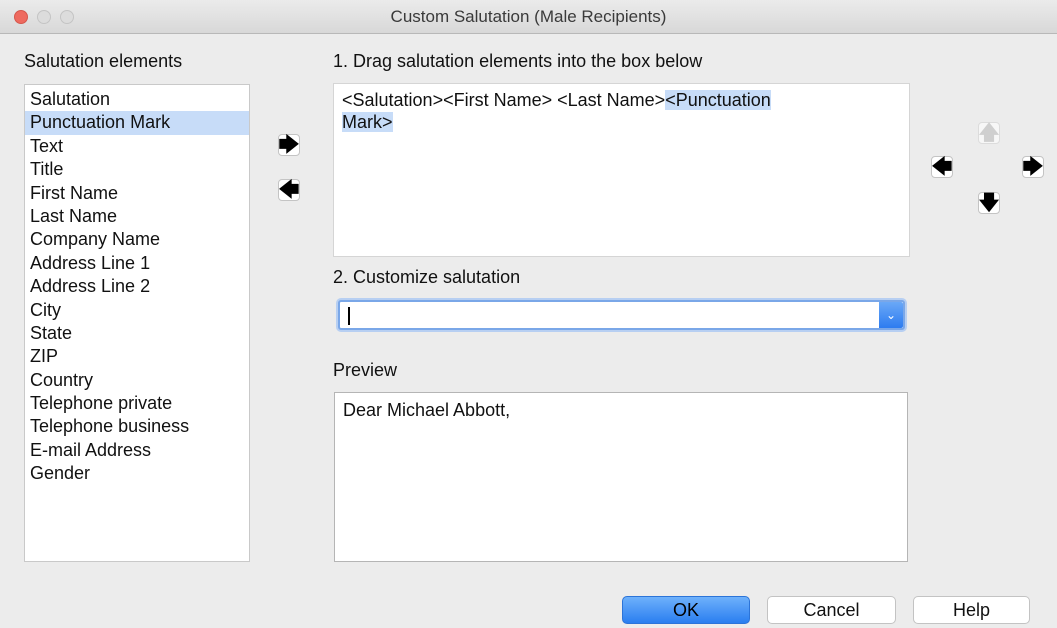 This screenshot has width=1057, height=628. What do you see at coordinates (137, 356) in the screenshot?
I see `list-item: ZIP` at bounding box center [137, 356].